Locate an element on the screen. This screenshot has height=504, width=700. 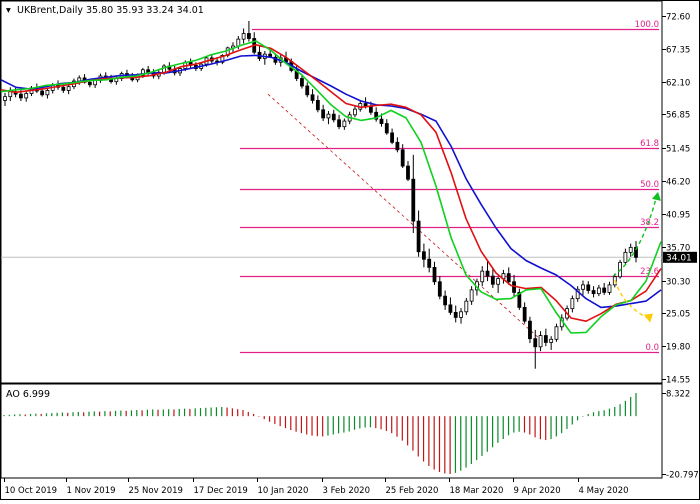
time-tick-label: 3 Feb 2020 is located at coordinates (347, 491).